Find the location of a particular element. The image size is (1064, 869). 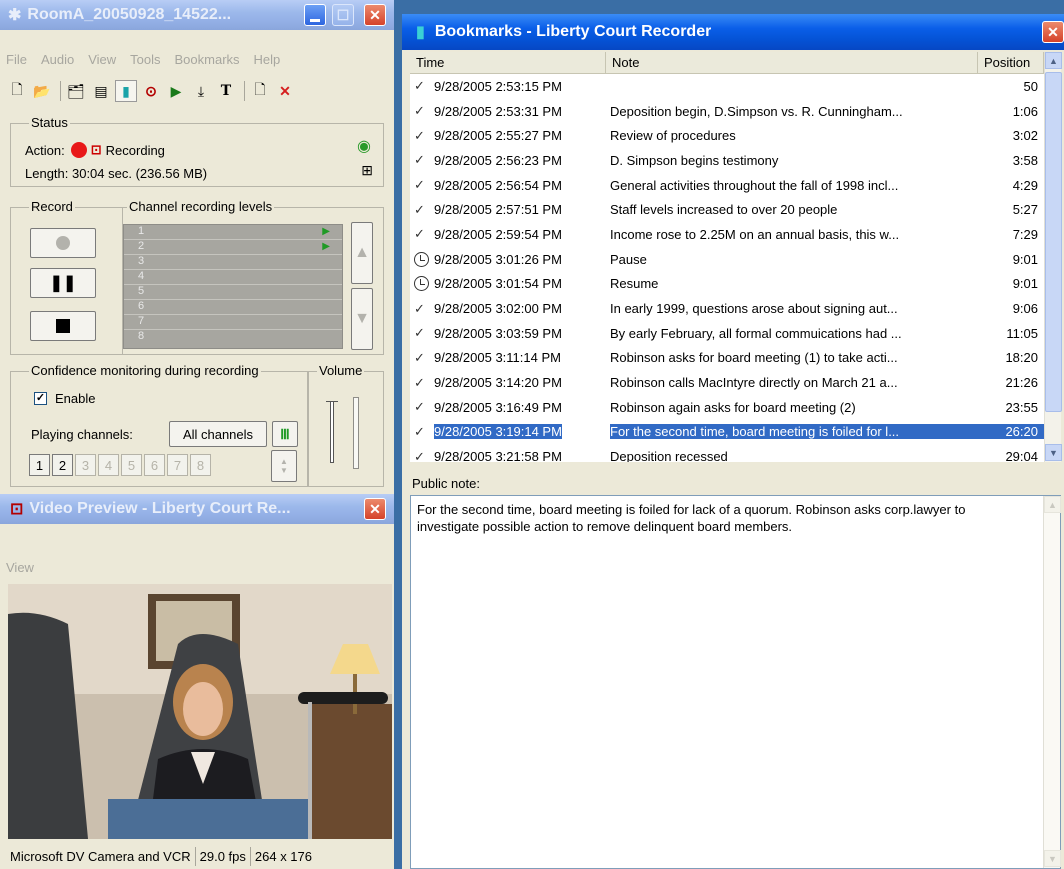

channel-mix-button: Ⅲ is located at coordinates (285, 434).